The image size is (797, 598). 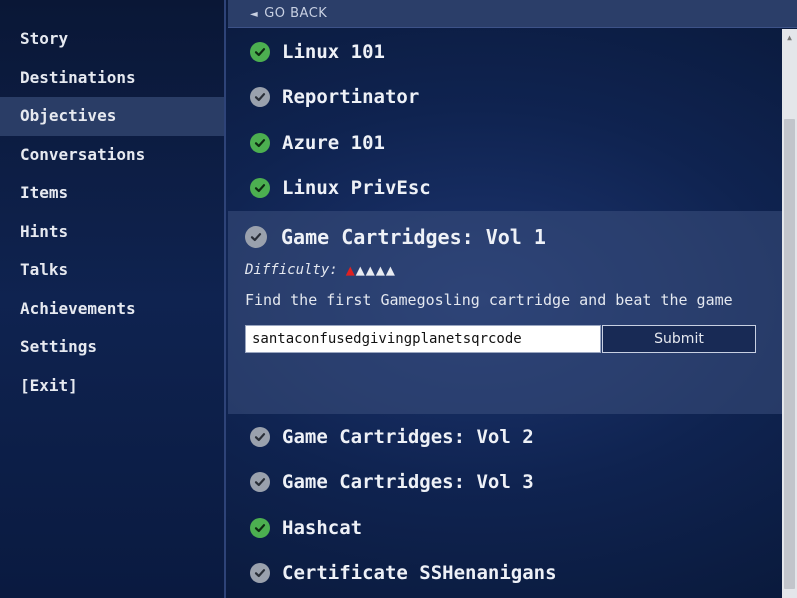 I want to click on sidebar-item-objectives: Objectives, so click(x=112, y=116).